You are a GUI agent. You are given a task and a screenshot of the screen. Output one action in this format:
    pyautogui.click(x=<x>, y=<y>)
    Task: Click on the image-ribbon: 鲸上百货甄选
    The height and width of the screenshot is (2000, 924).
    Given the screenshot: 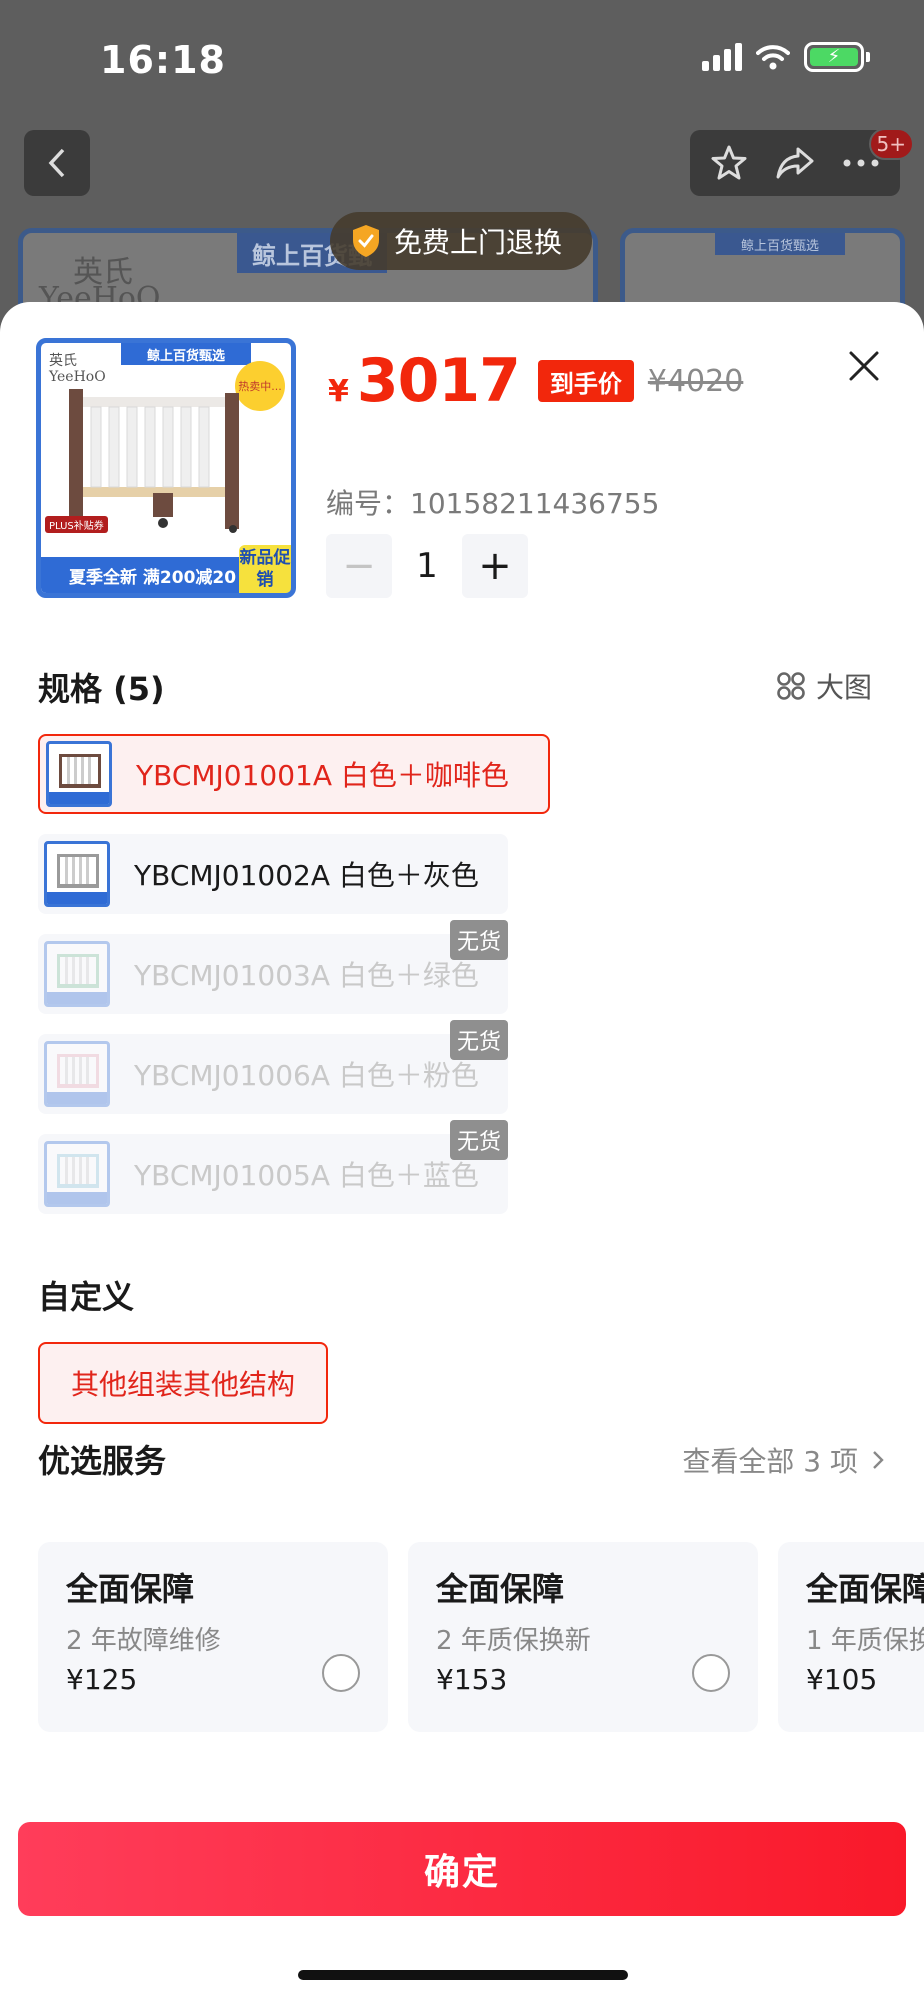 What is the action you would take?
    pyautogui.click(x=186, y=354)
    